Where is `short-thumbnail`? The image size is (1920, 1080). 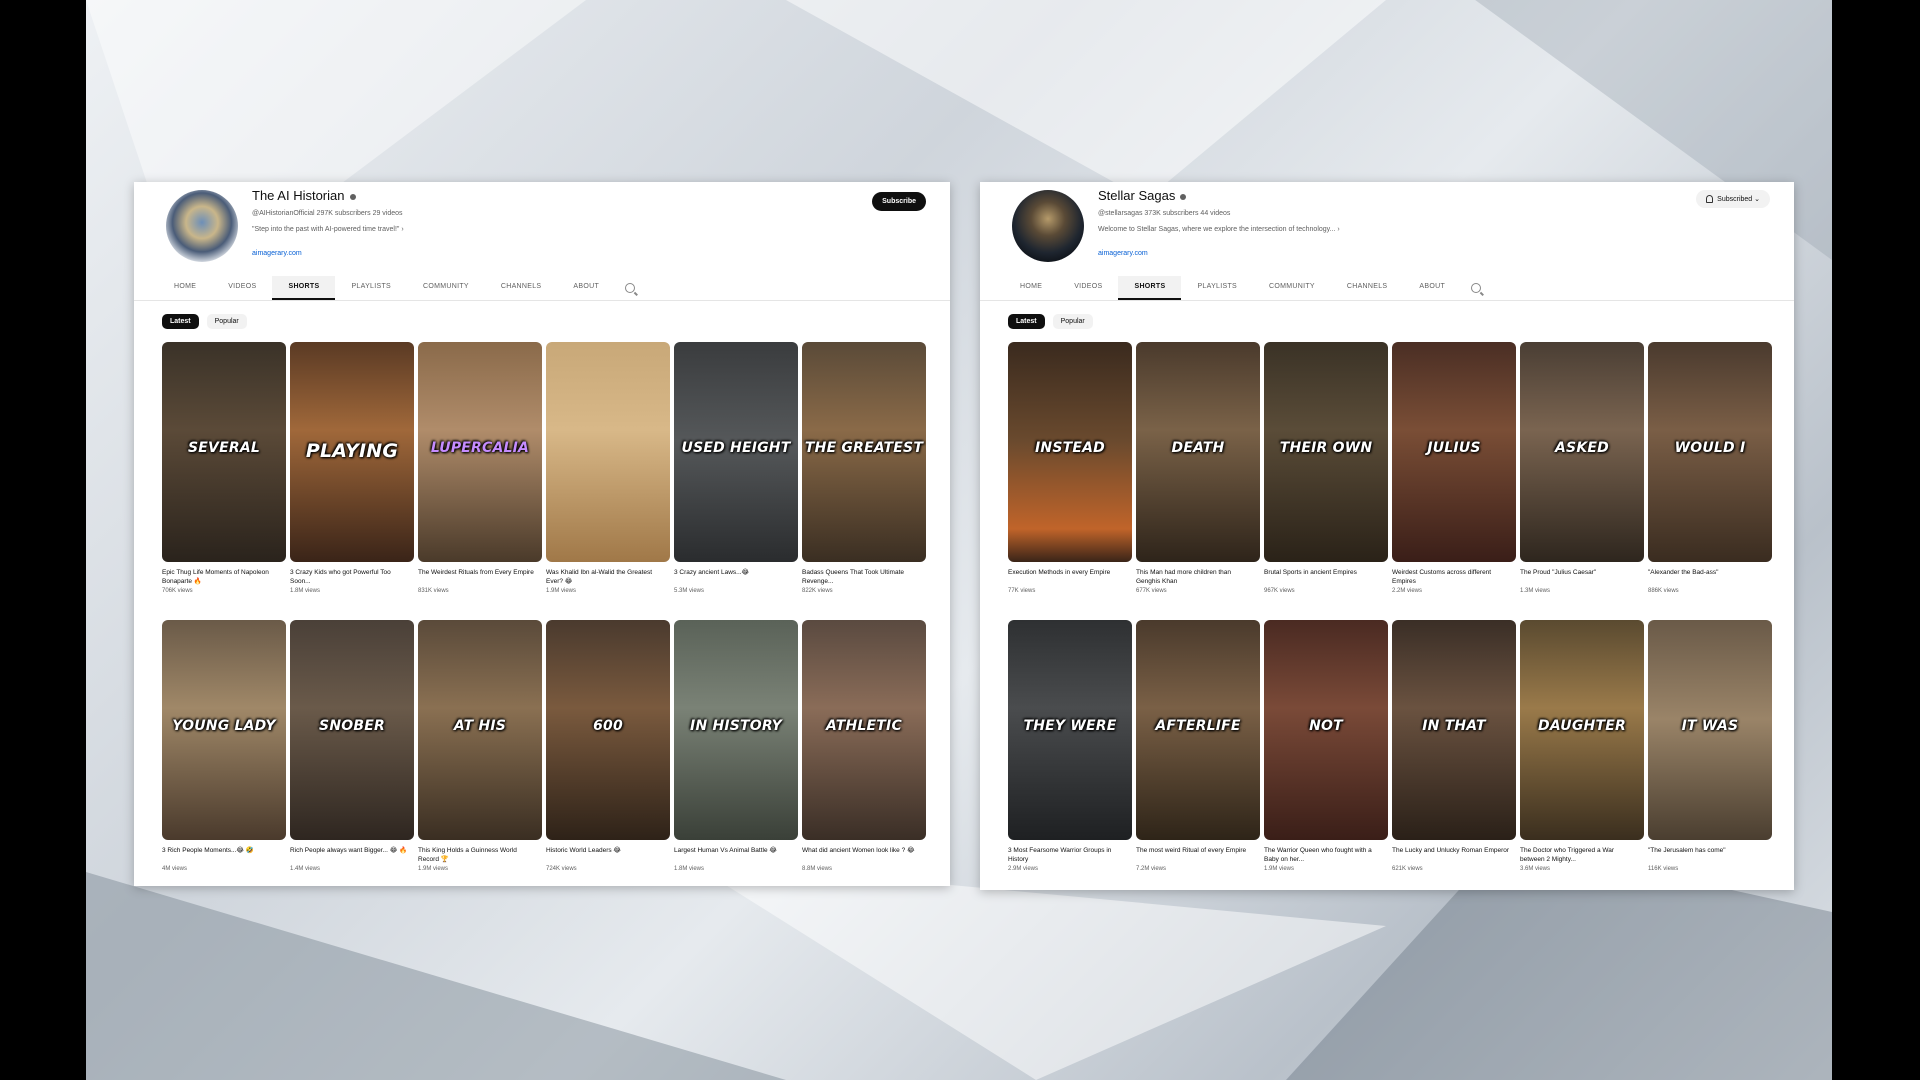
short-thumbnail is located at coordinates (608, 452).